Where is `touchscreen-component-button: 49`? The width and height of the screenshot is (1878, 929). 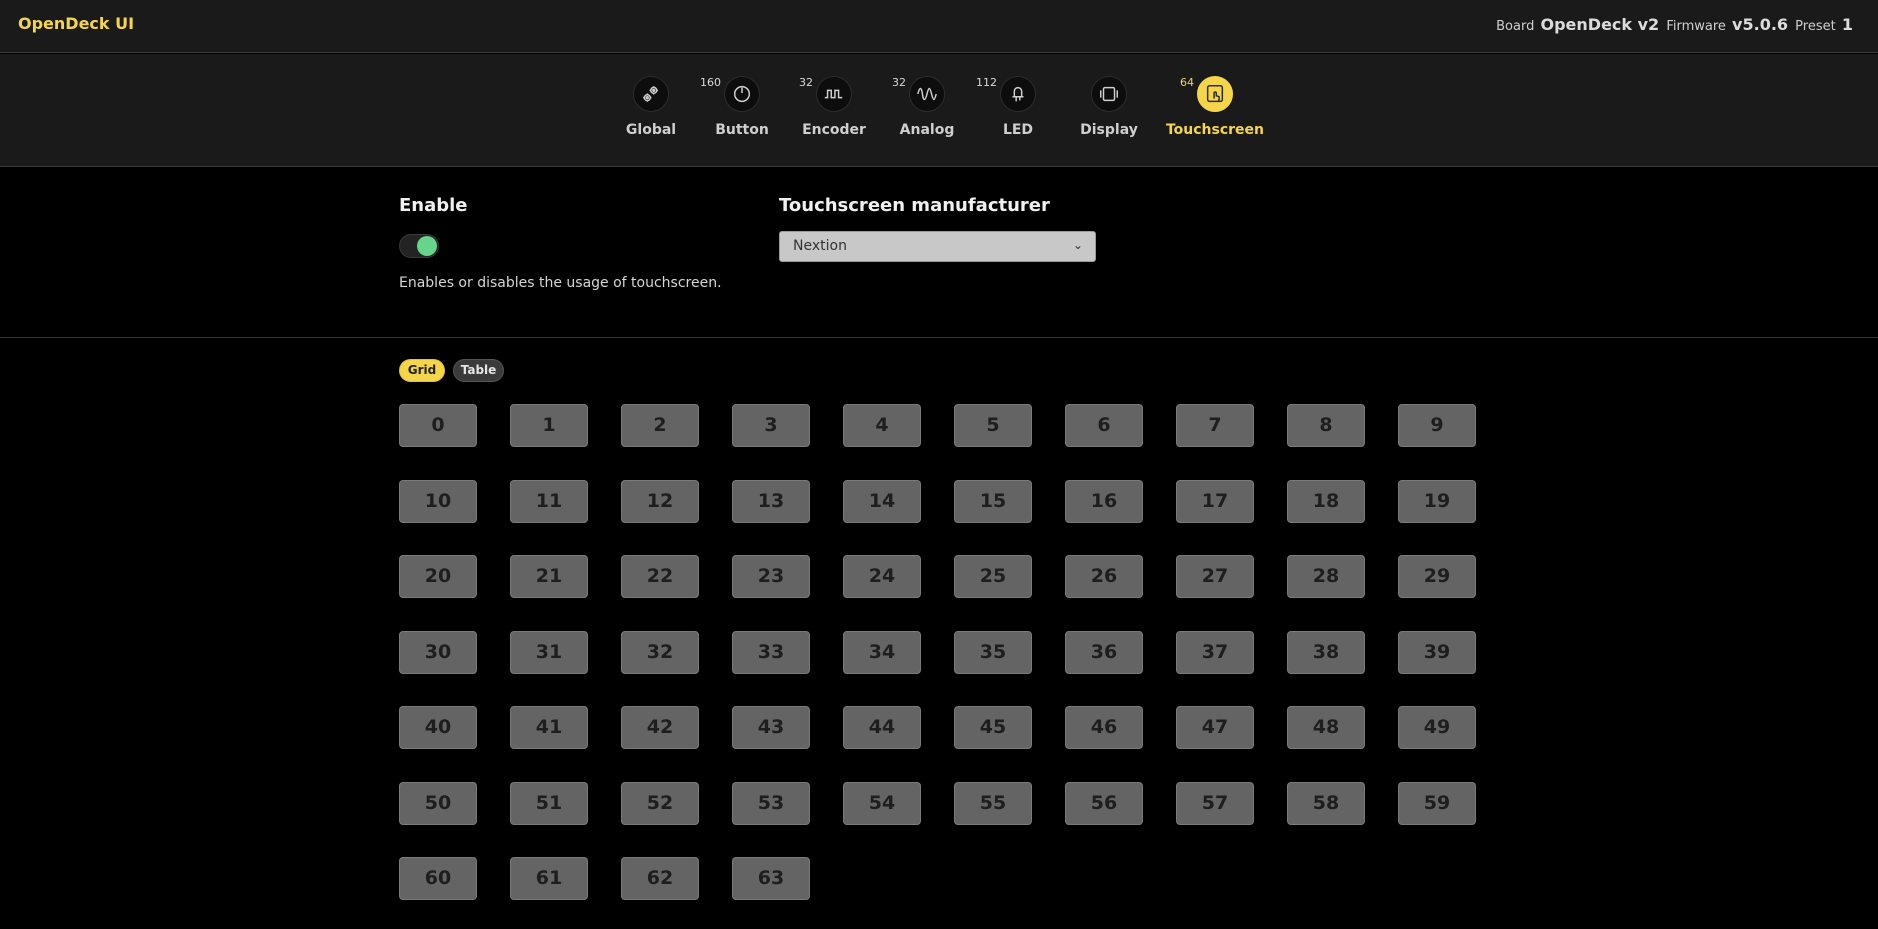 touchscreen-component-button: 49 is located at coordinates (1437, 727).